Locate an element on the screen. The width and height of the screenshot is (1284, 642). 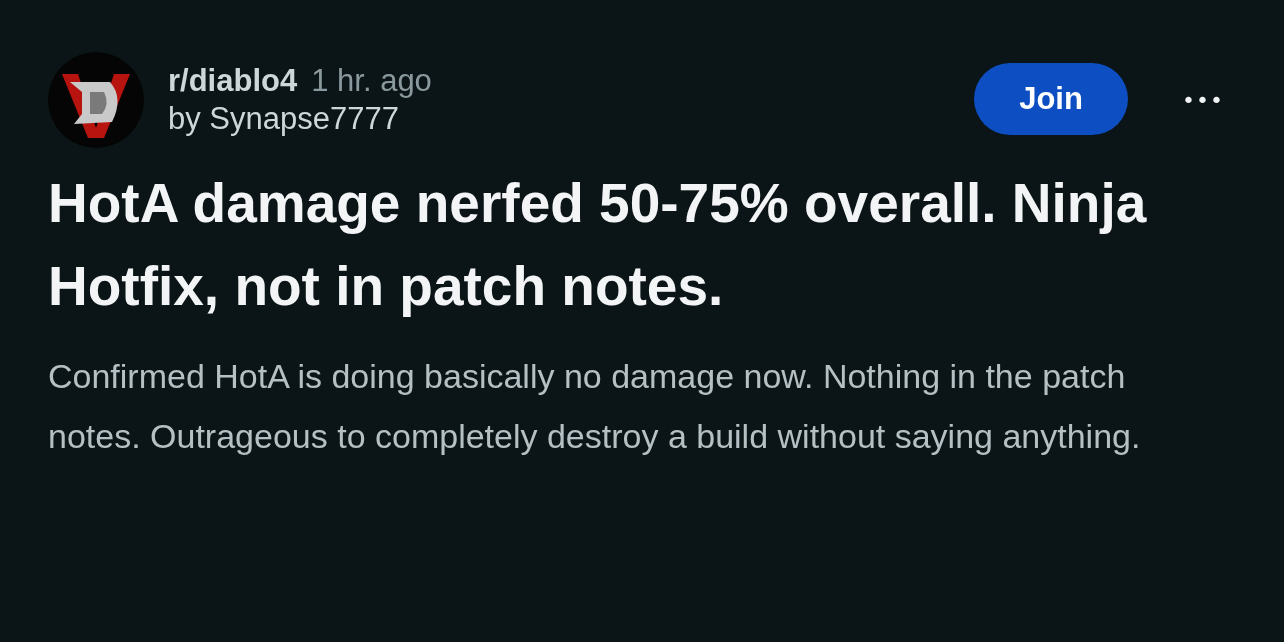
post-time: 1 hr. ago is located at coordinates (371, 81).